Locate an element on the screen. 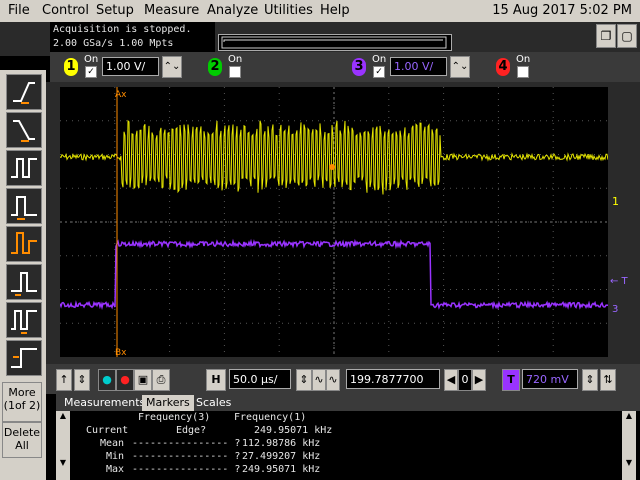 This screenshot has height=480, width=640. ch3-scale-field: 1.00 V/ is located at coordinates (418, 66).